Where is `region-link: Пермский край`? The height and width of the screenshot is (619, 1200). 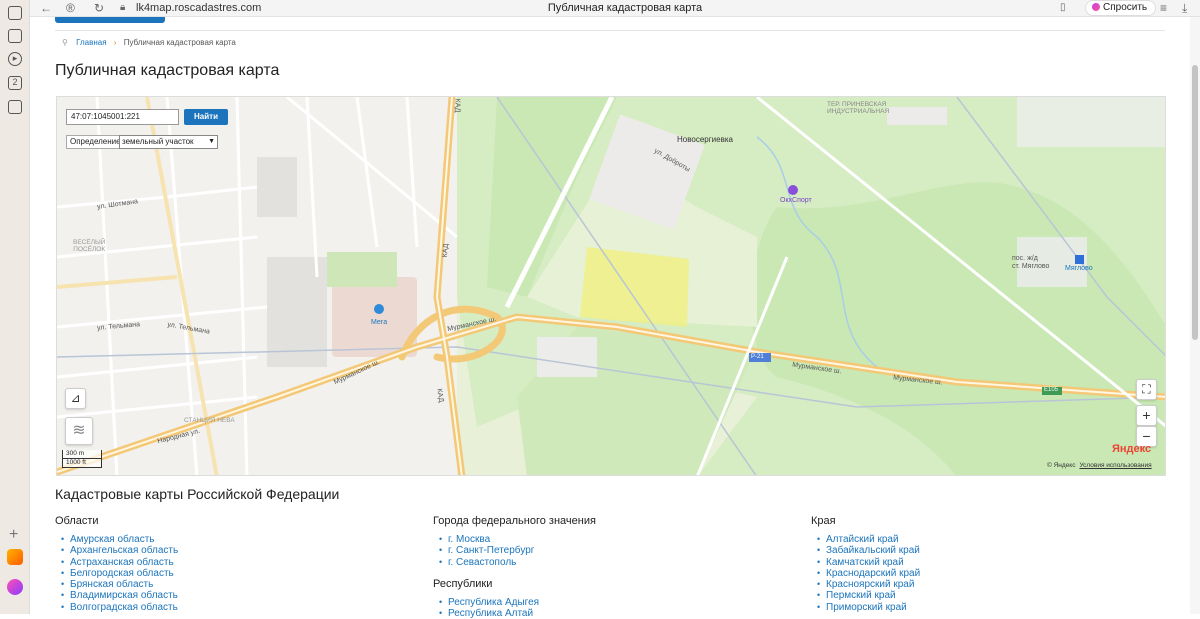
region-link: Пермский край is located at coordinates (861, 595).